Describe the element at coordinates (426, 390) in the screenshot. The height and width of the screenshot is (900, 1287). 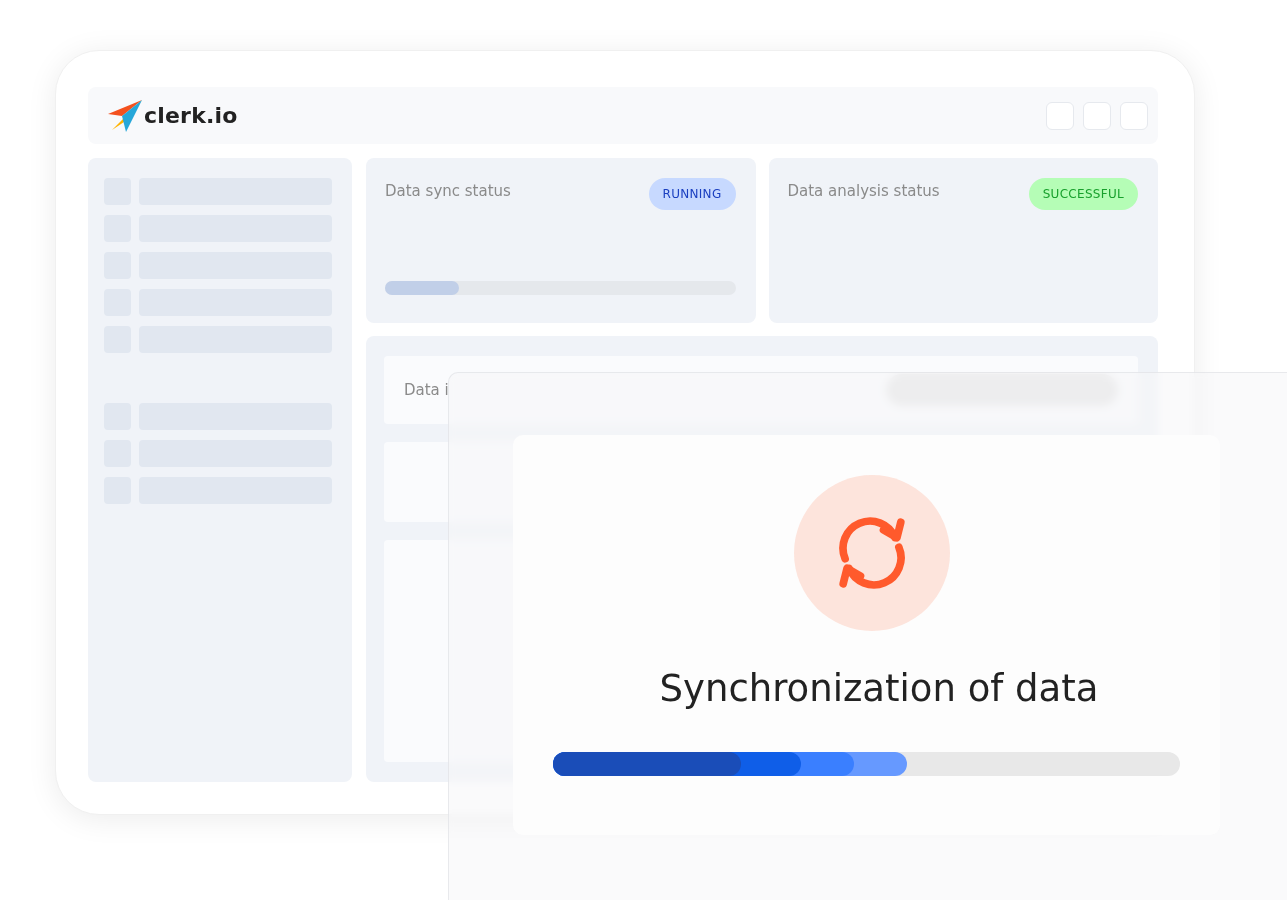
I see `info-title: Data i` at that location.